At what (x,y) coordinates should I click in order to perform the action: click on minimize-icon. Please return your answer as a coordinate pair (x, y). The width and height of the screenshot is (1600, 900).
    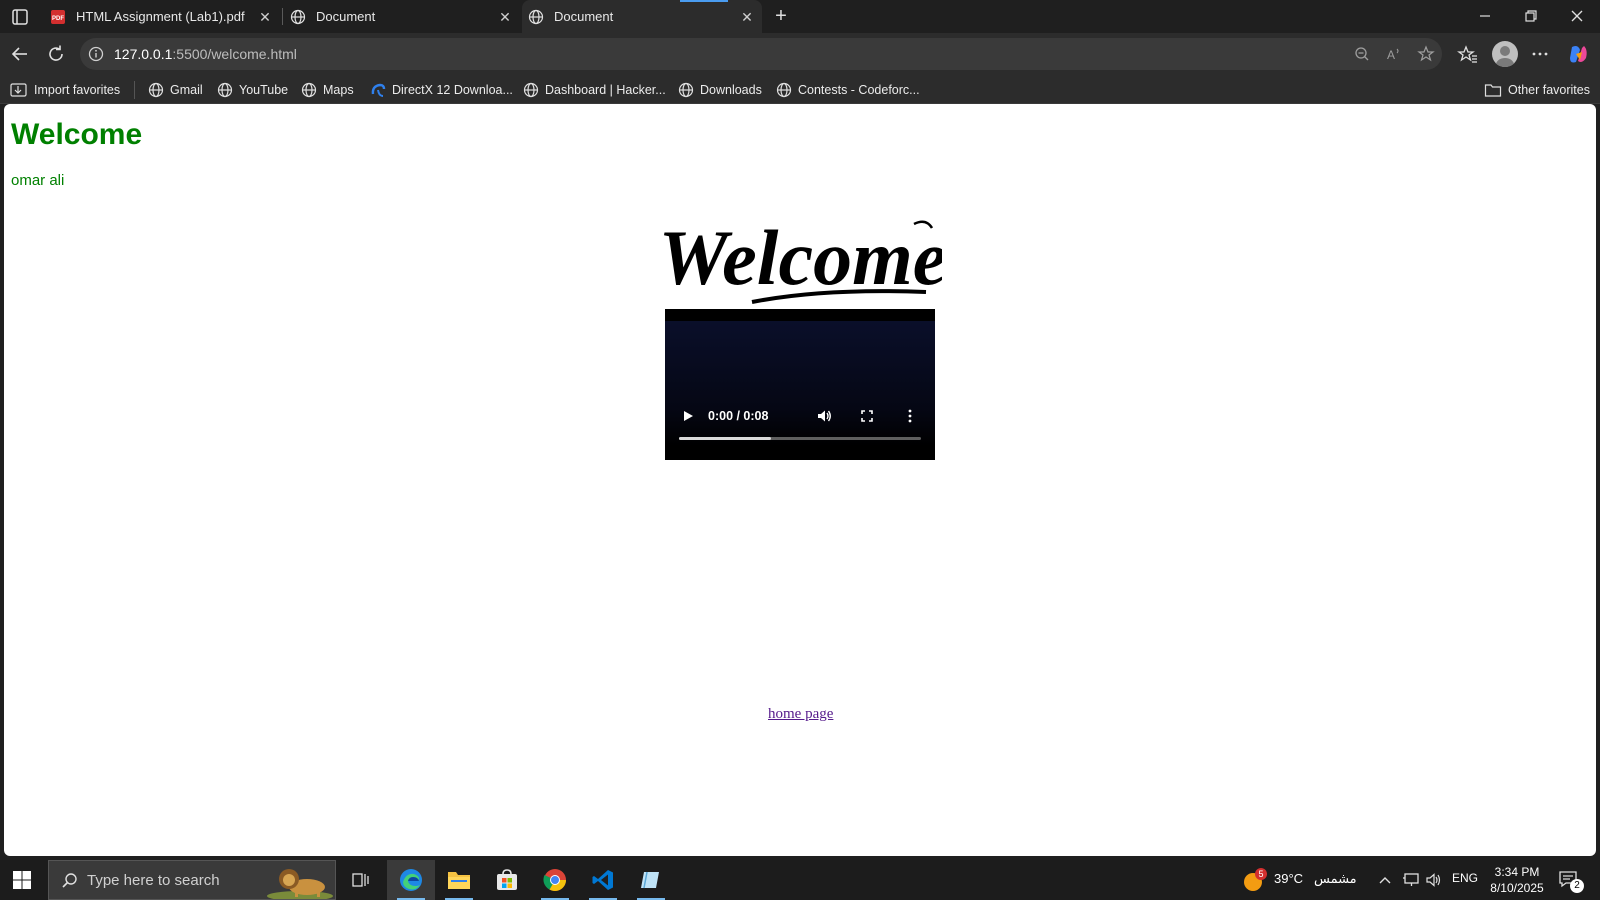
    Looking at the image, I should click on (1485, 16).